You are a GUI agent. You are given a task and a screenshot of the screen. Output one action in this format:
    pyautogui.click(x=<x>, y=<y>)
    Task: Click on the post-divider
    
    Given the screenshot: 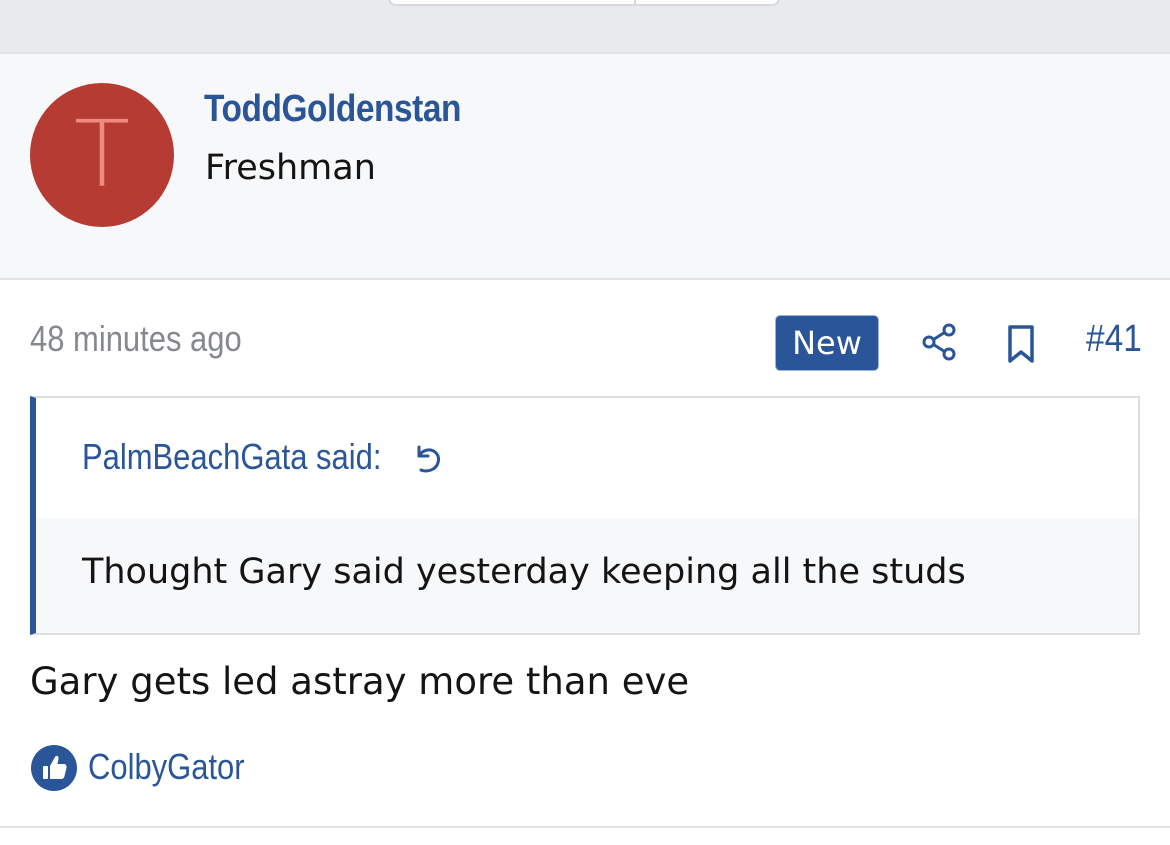 What is the action you would take?
    pyautogui.click(x=585, y=827)
    